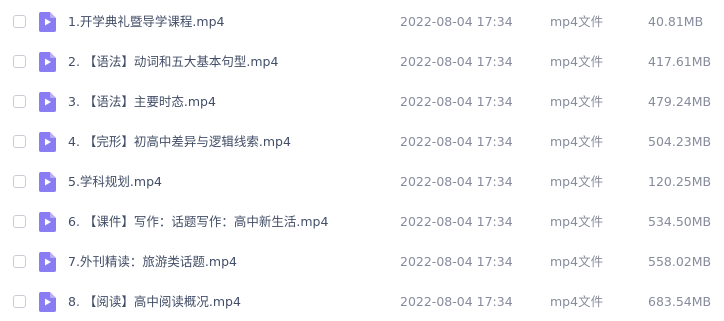 Image resolution: width=724 pixels, height=321 pixels. Describe the element at coordinates (680, 261) in the screenshot. I see `file-size: 558.02MB` at that location.